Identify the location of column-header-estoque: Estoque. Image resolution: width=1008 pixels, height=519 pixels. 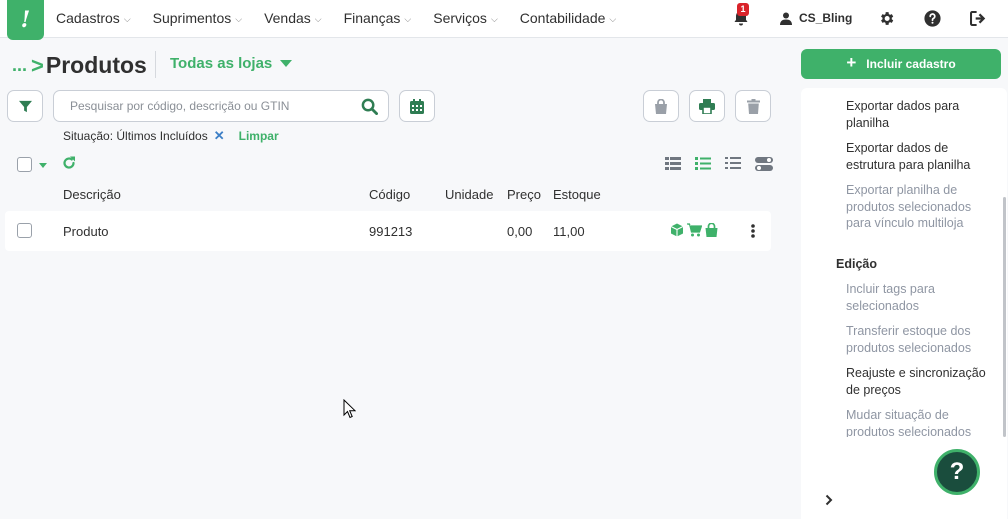
(577, 194).